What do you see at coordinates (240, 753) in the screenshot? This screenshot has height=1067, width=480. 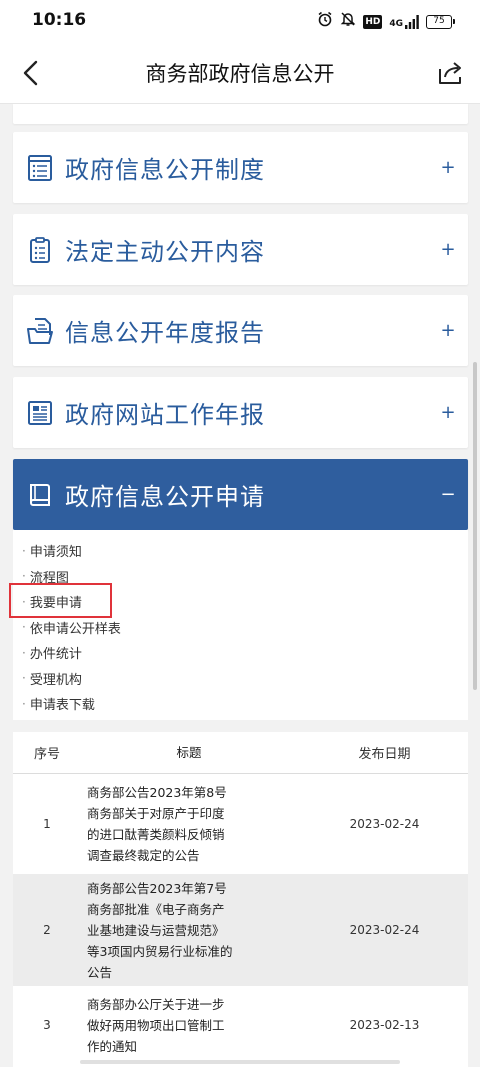 I see `table-header: 序号 标题 发布日期` at bounding box center [240, 753].